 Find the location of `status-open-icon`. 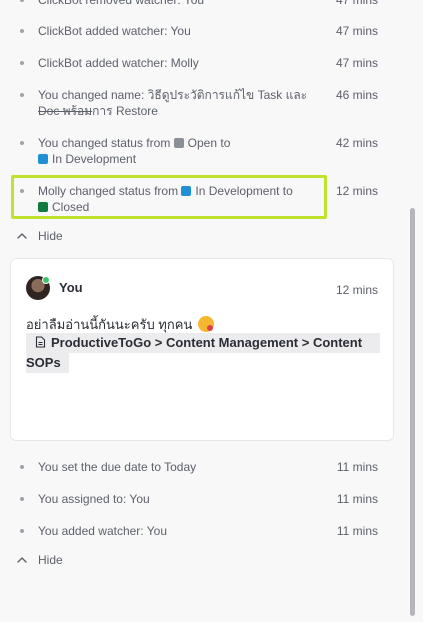

status-open-icon is located at coordinates (178, 143).